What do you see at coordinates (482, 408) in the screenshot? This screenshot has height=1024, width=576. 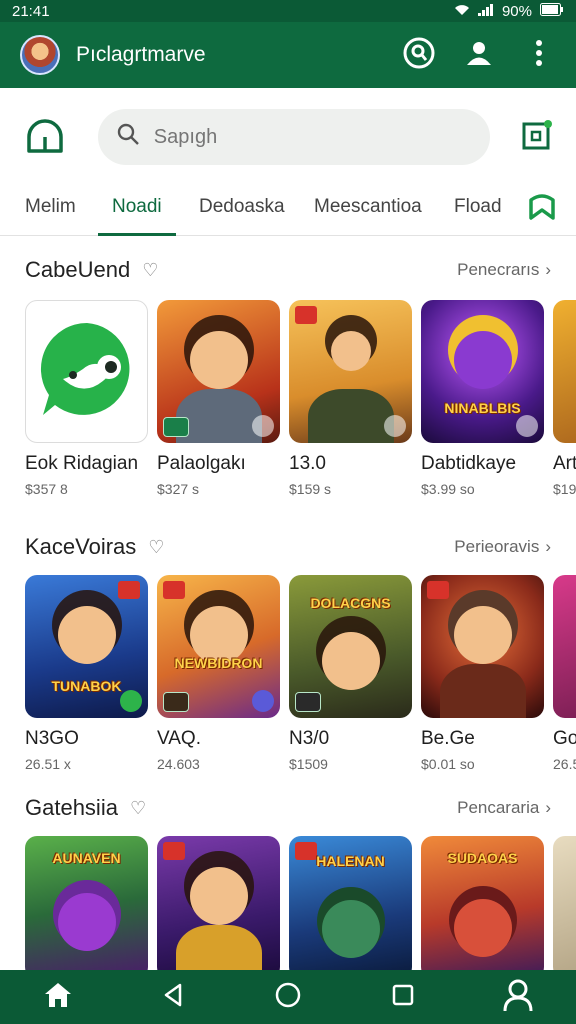 I see `game-logo: NINABLBIS` at bounding box center [482, 408].